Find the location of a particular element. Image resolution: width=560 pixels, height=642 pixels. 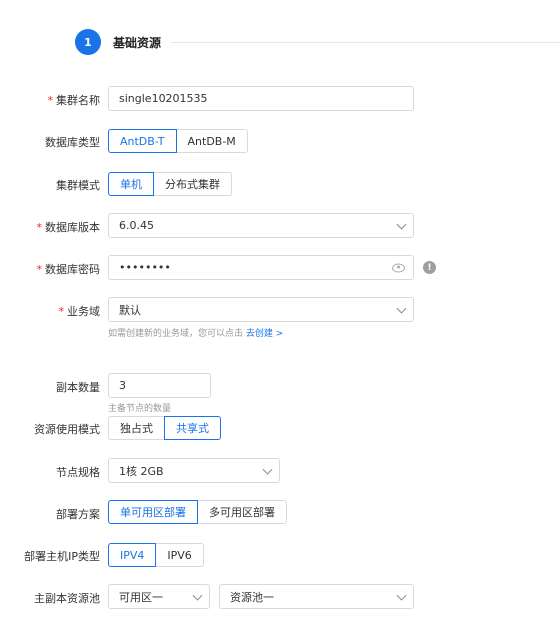

availability-zone-value: 可用区一 is located at coordinates (141, 597).